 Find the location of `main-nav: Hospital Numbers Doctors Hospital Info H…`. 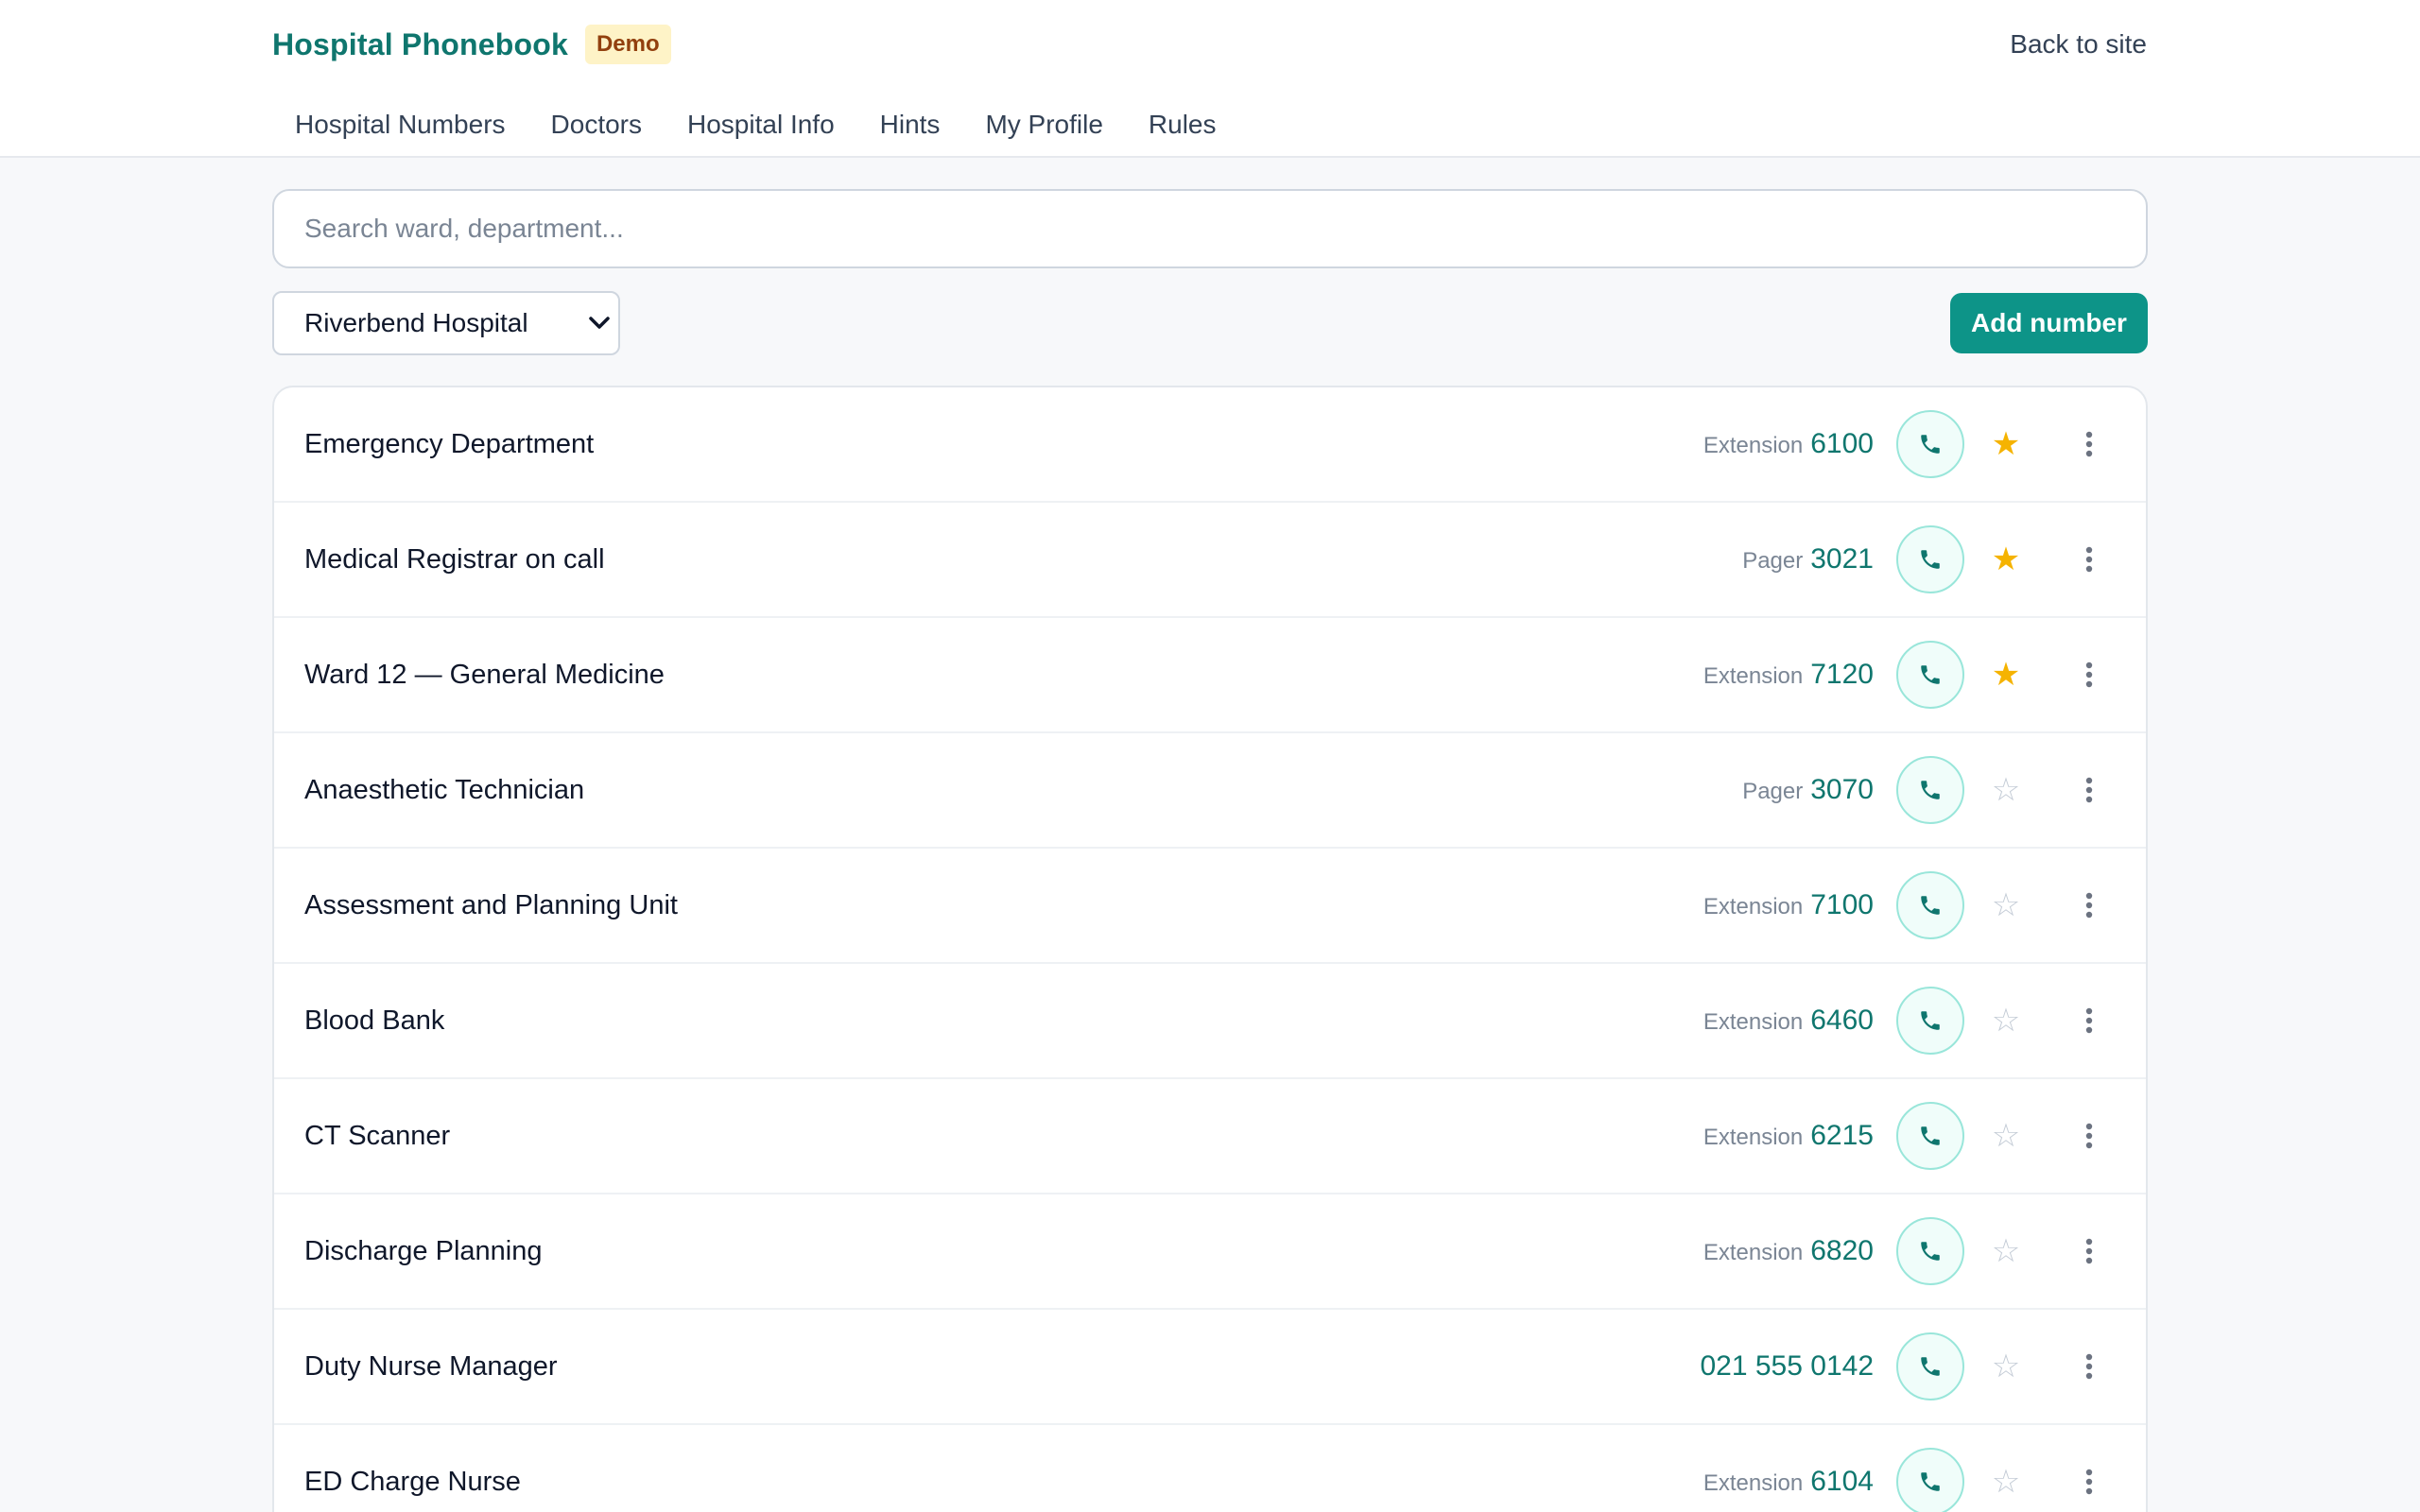

main-nav: Hospital Numbers Doctors Hospital Info H… is located at coordinates (755, 125).